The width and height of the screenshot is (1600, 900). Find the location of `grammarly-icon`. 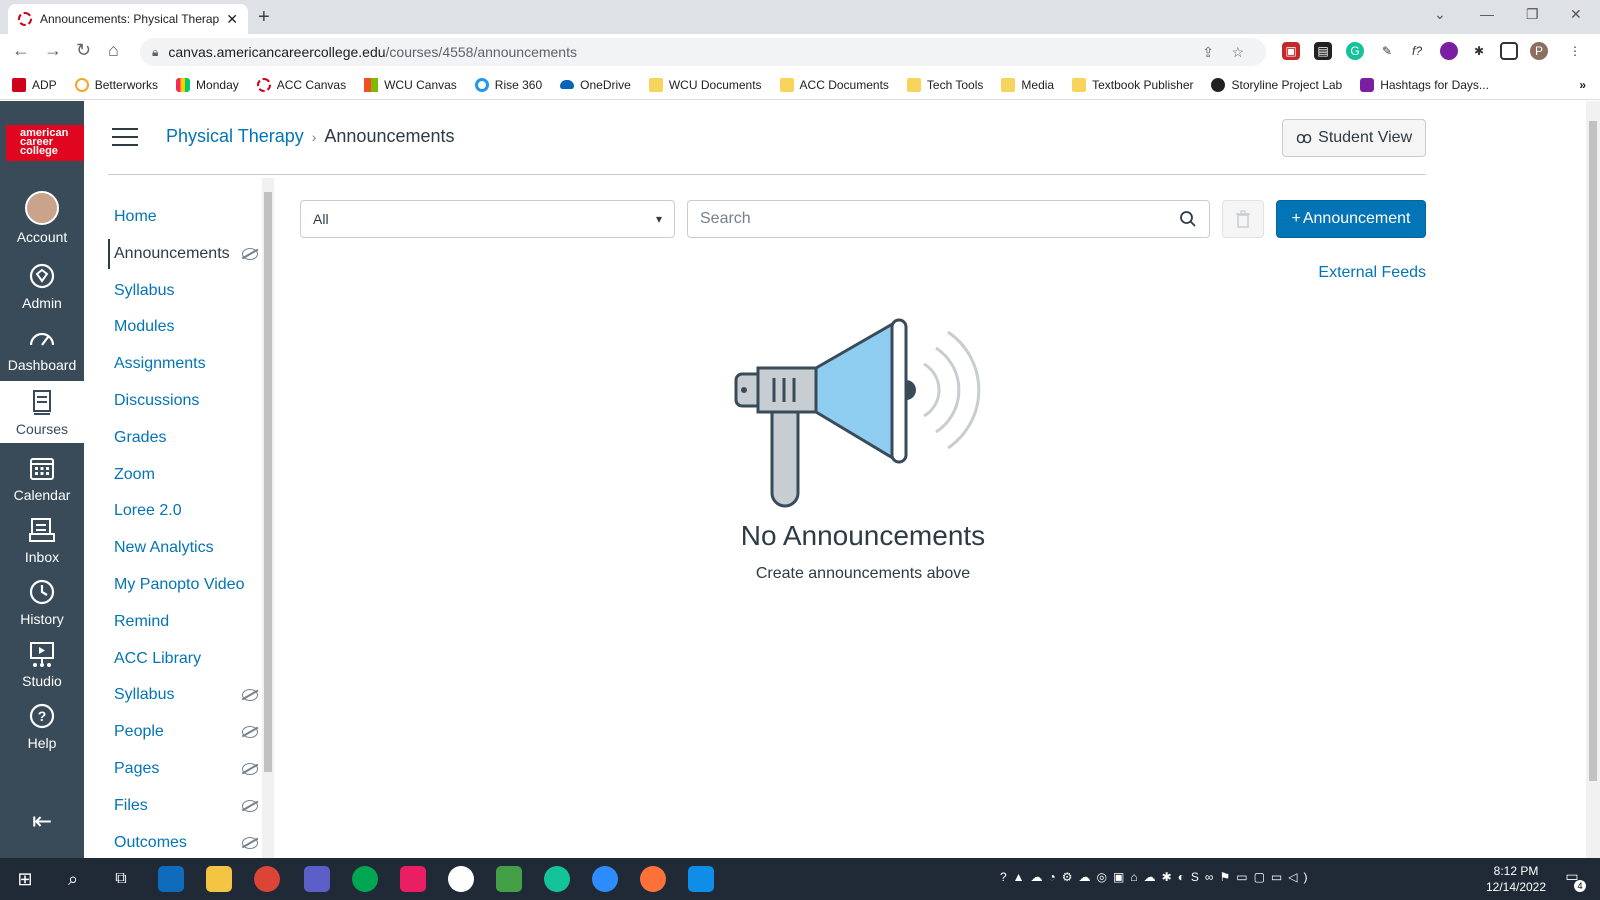

grammarly-icon is located at coordinates (557, 879).